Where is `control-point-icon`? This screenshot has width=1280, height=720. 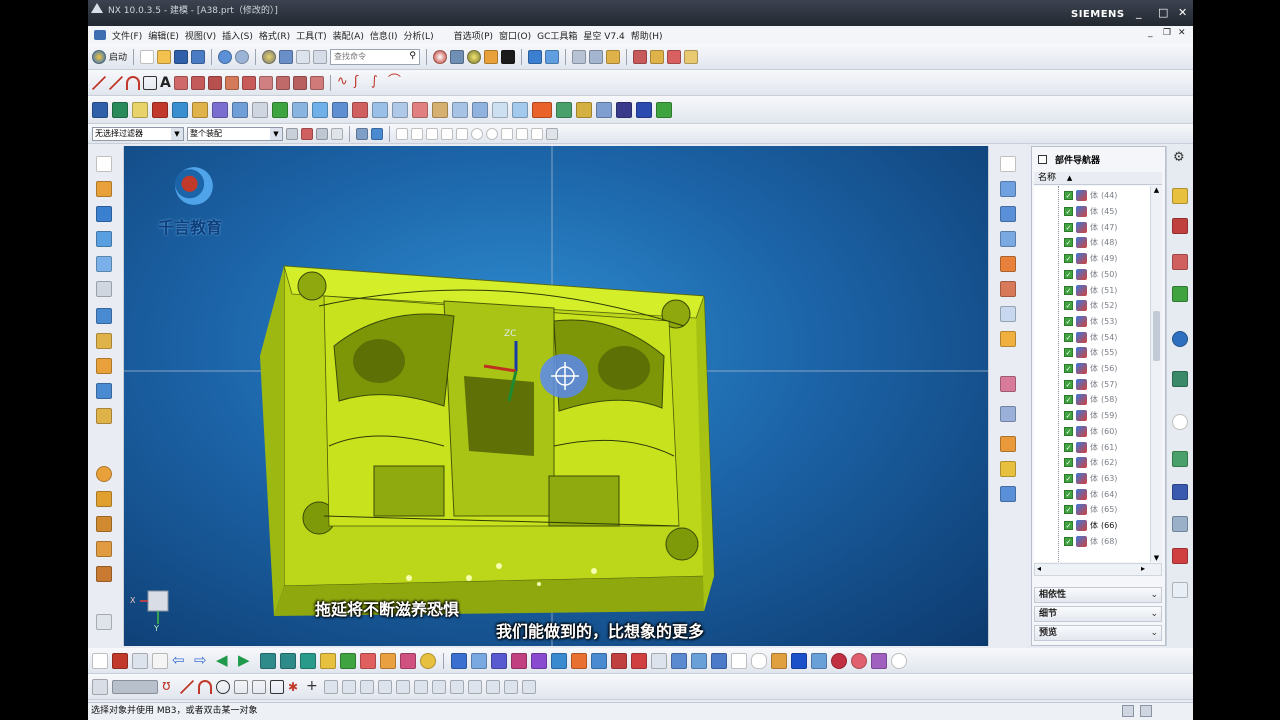 control-point-icon is located at coordinates (447, 133).